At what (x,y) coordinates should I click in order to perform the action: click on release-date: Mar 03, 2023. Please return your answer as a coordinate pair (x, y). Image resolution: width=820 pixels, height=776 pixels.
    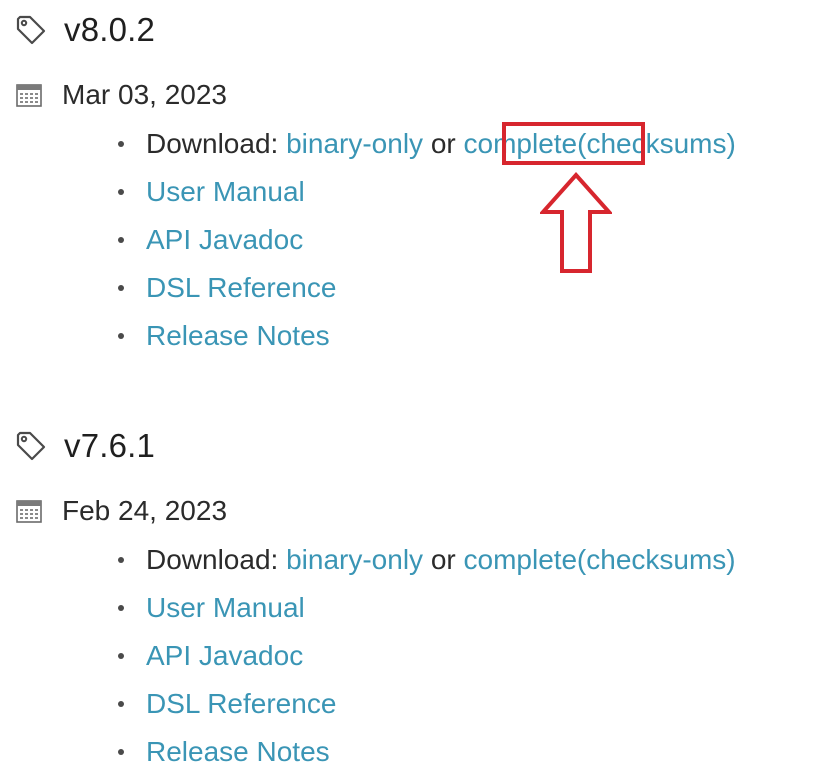
    Looking at the image, I should click on (144, 94).